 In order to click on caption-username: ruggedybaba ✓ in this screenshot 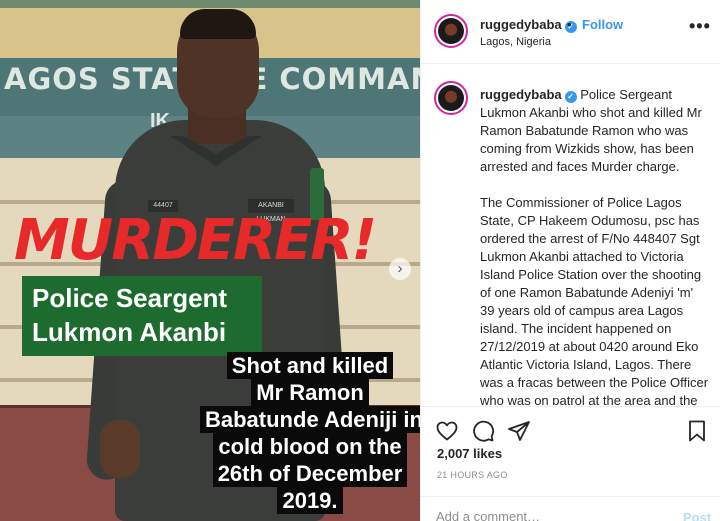, I will do `click(528, 95)`.